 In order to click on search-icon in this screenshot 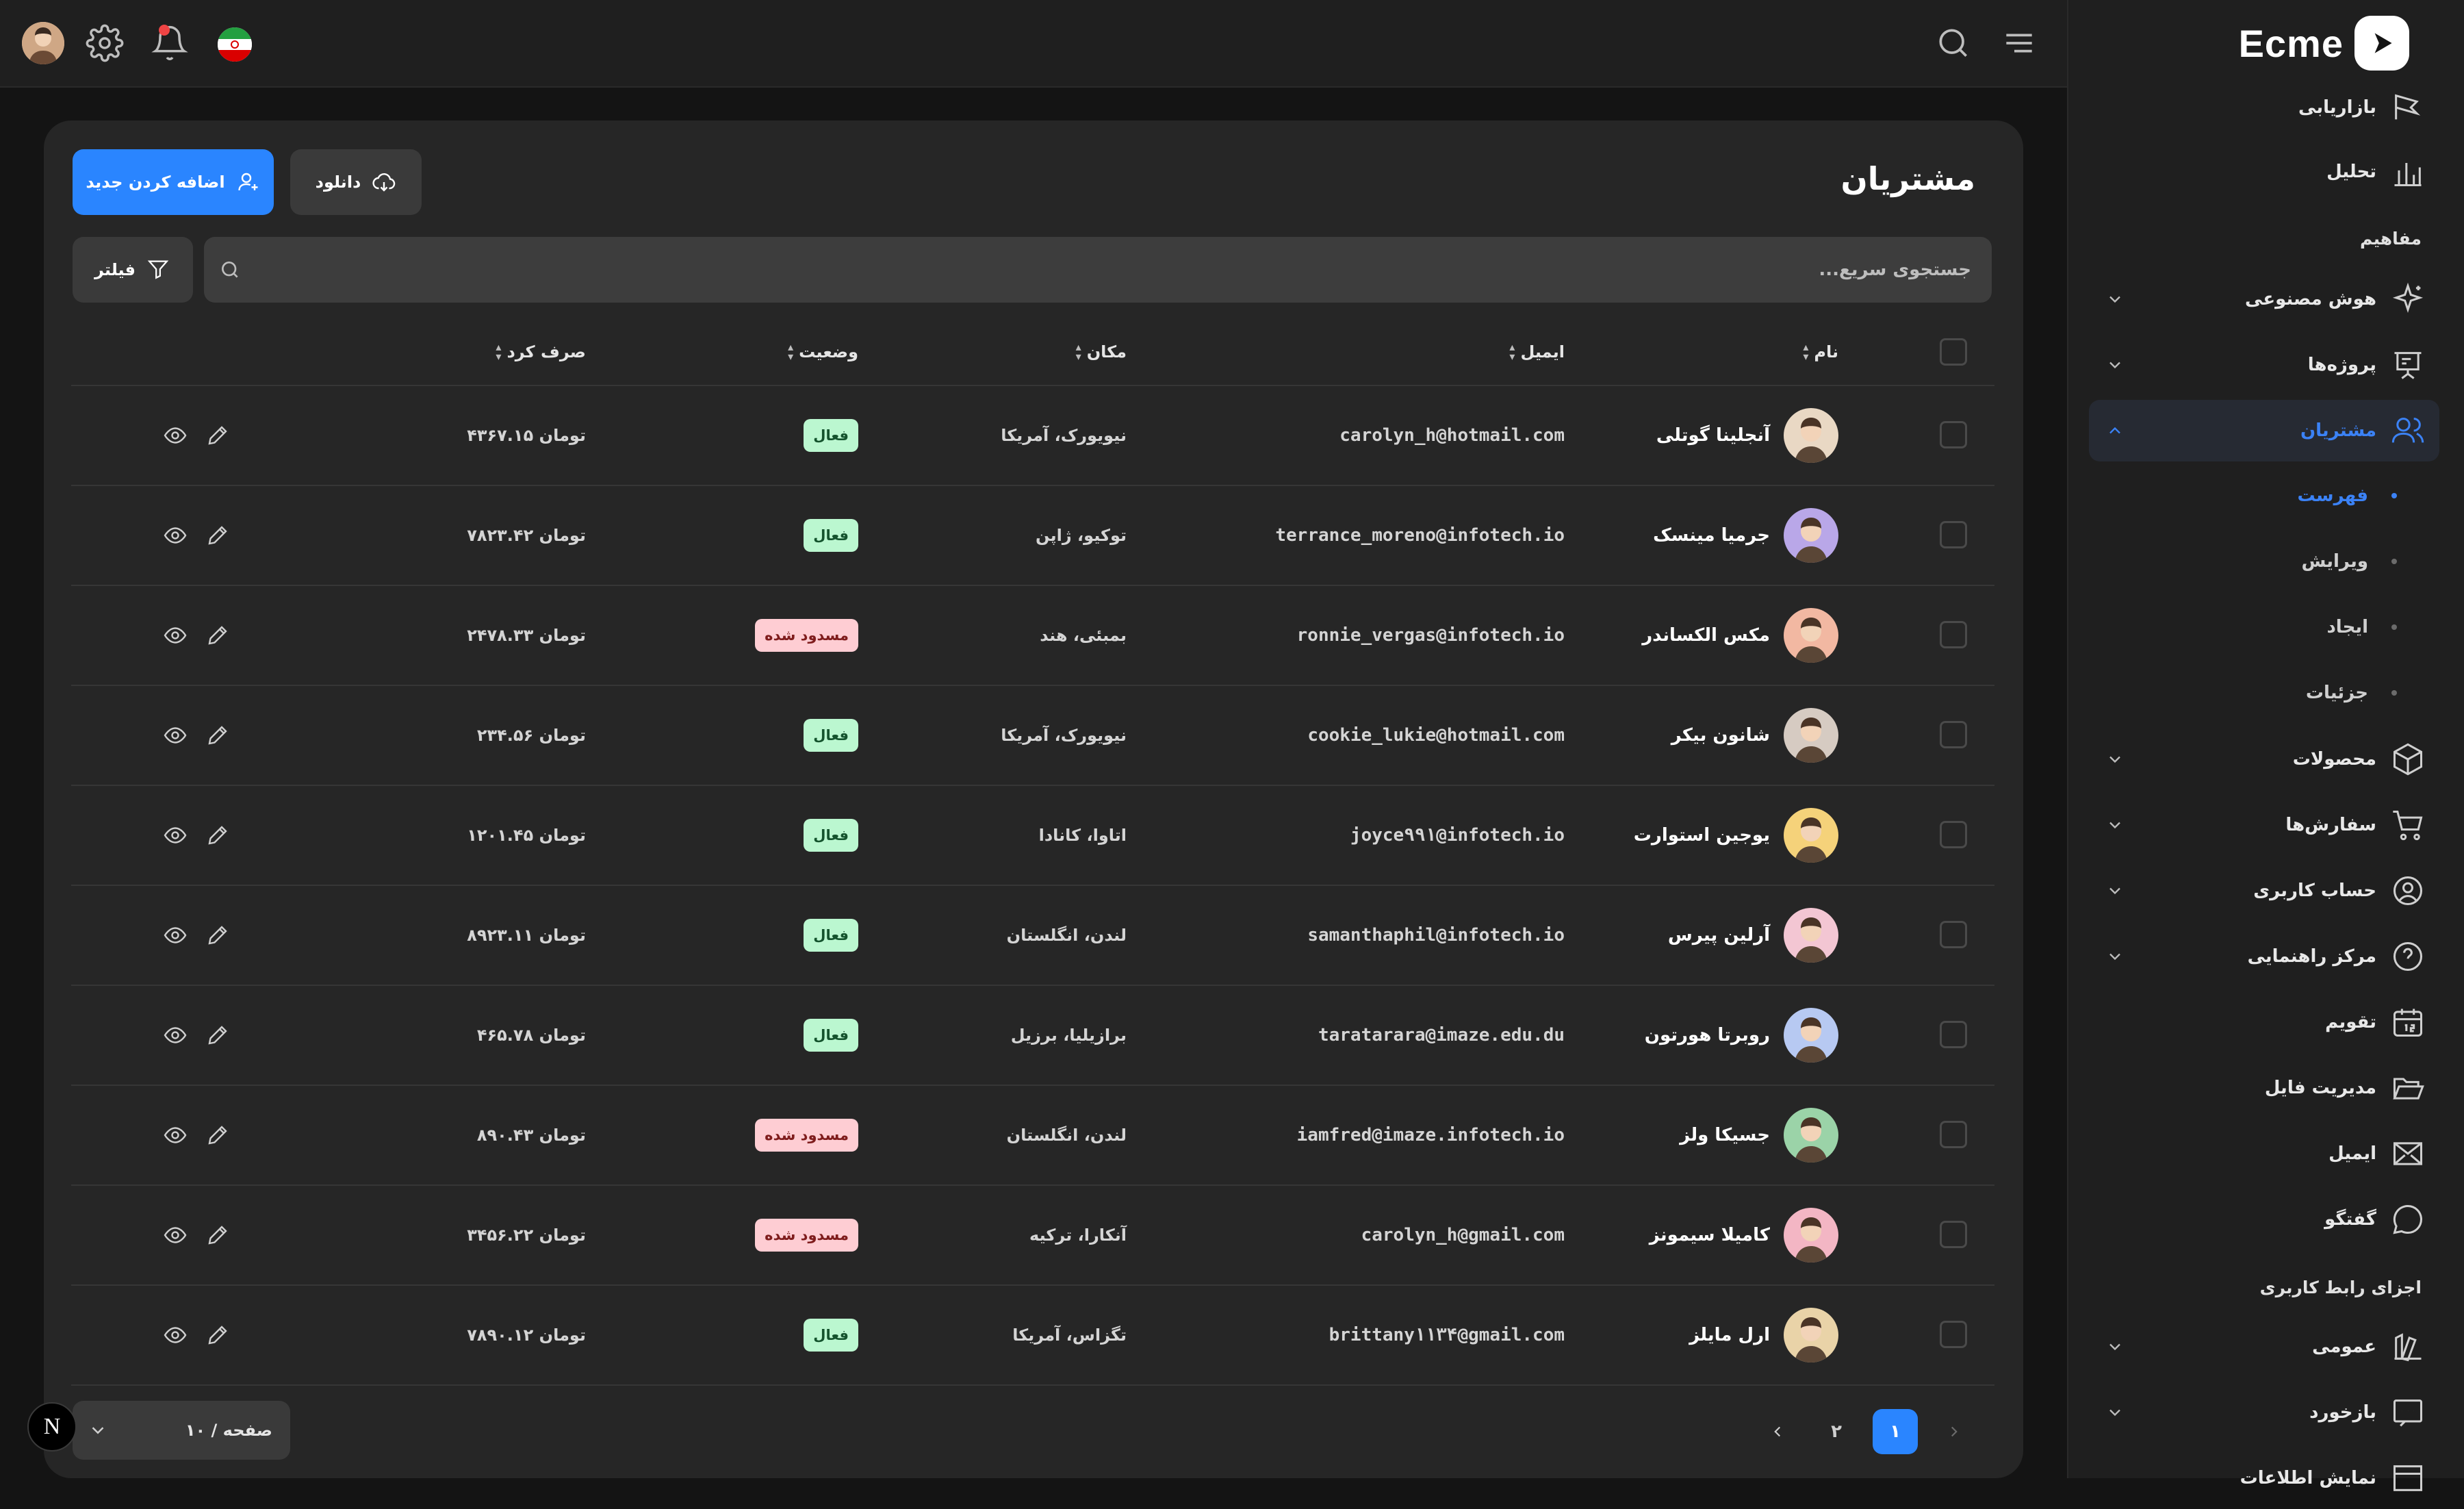, I will do `click(1953, 43)`.